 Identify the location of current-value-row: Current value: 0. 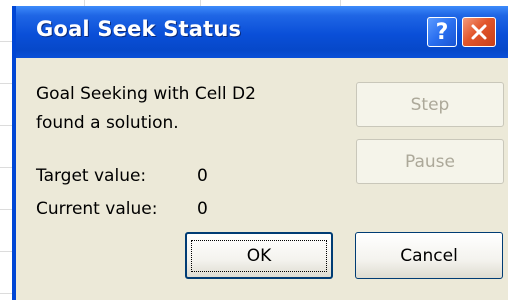
(122, 209).